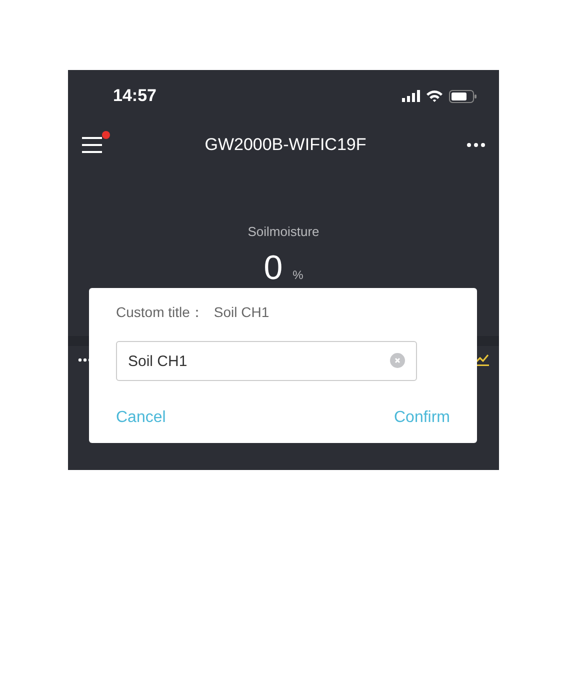 The image size is (568, 694). What do you see at coordinates (273, 268) in the screenshot?
I see `sensor-value: 0` at bounding box center [273, 268].